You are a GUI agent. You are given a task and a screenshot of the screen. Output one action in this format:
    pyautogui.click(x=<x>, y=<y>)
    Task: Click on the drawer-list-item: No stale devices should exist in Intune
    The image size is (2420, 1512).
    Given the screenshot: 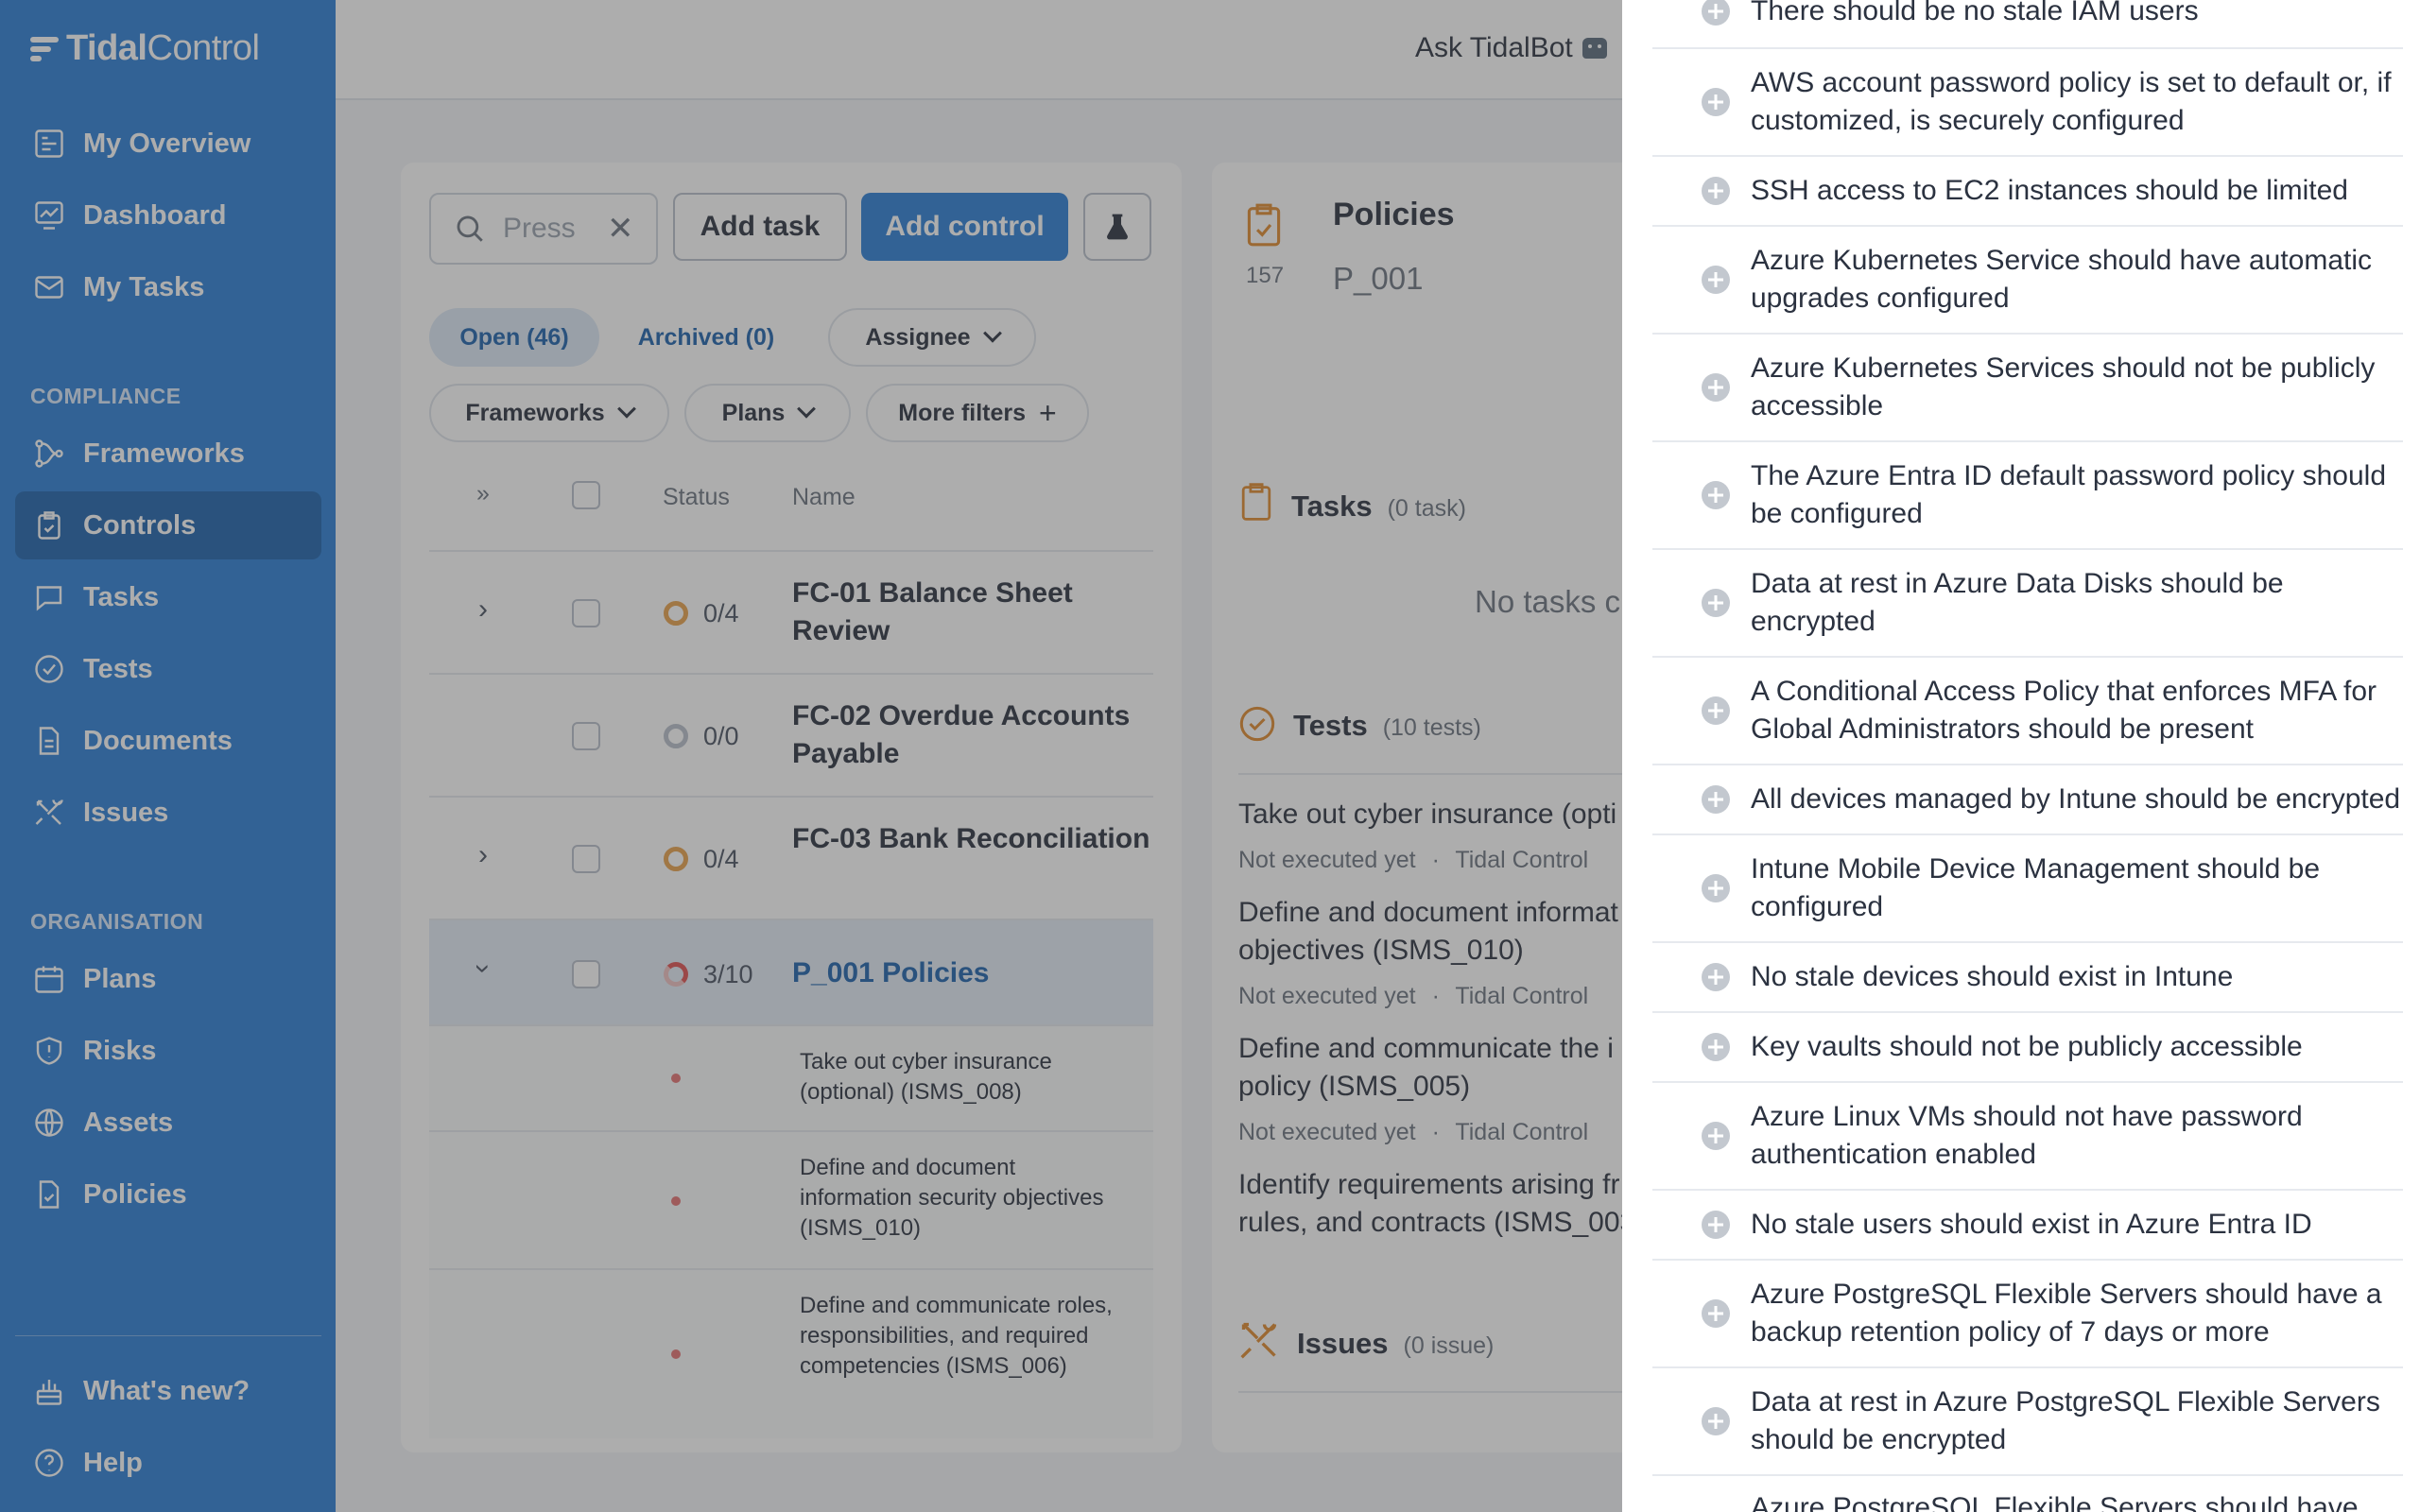 What is the action you would take?
    pyautogui.click(x=2028, y=978)
    